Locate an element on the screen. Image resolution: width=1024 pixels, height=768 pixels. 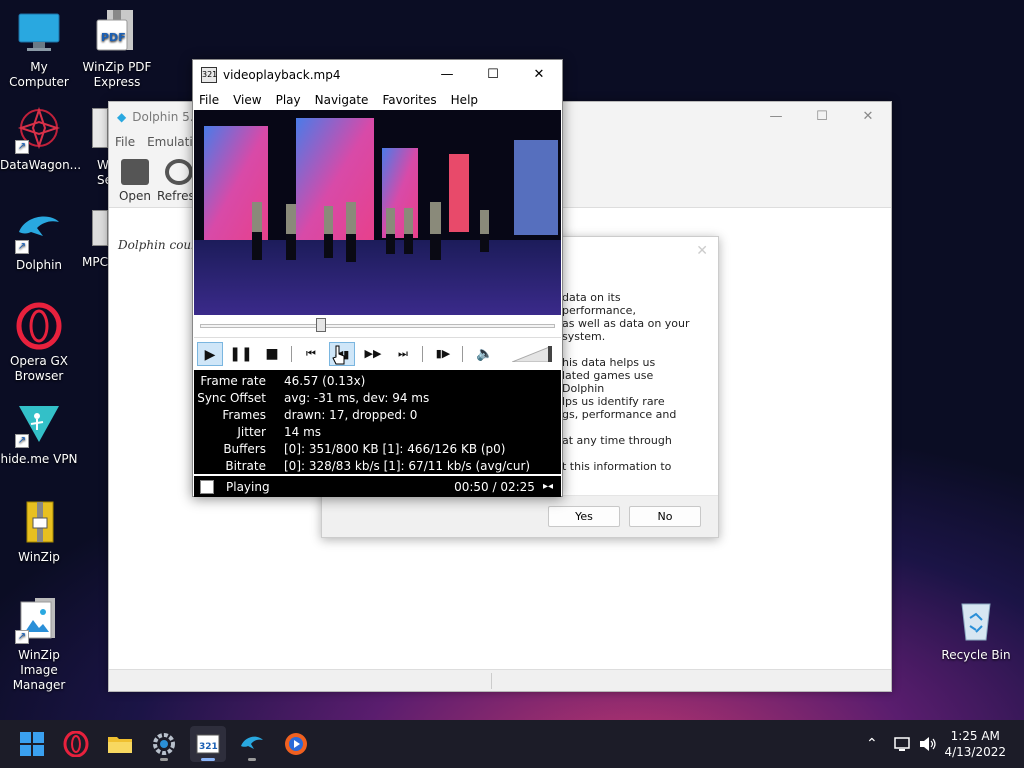
seek-bar is located at coordinates (377, 326).